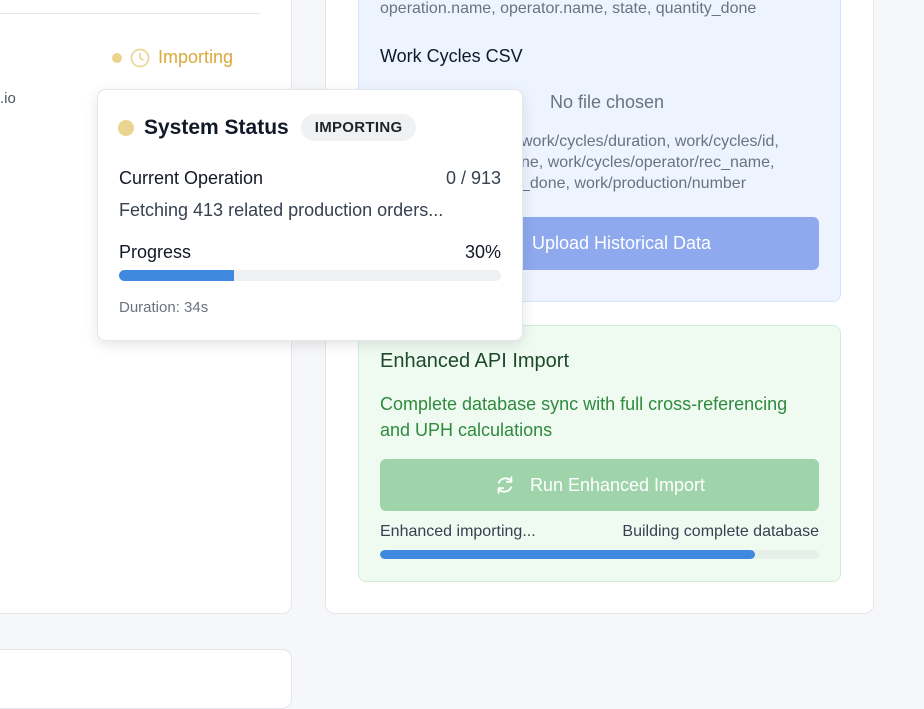  What do you see at coordinates (196, 57) in the screenshot?
I see `importing-label: Importing` at bounding box center [196, 57].